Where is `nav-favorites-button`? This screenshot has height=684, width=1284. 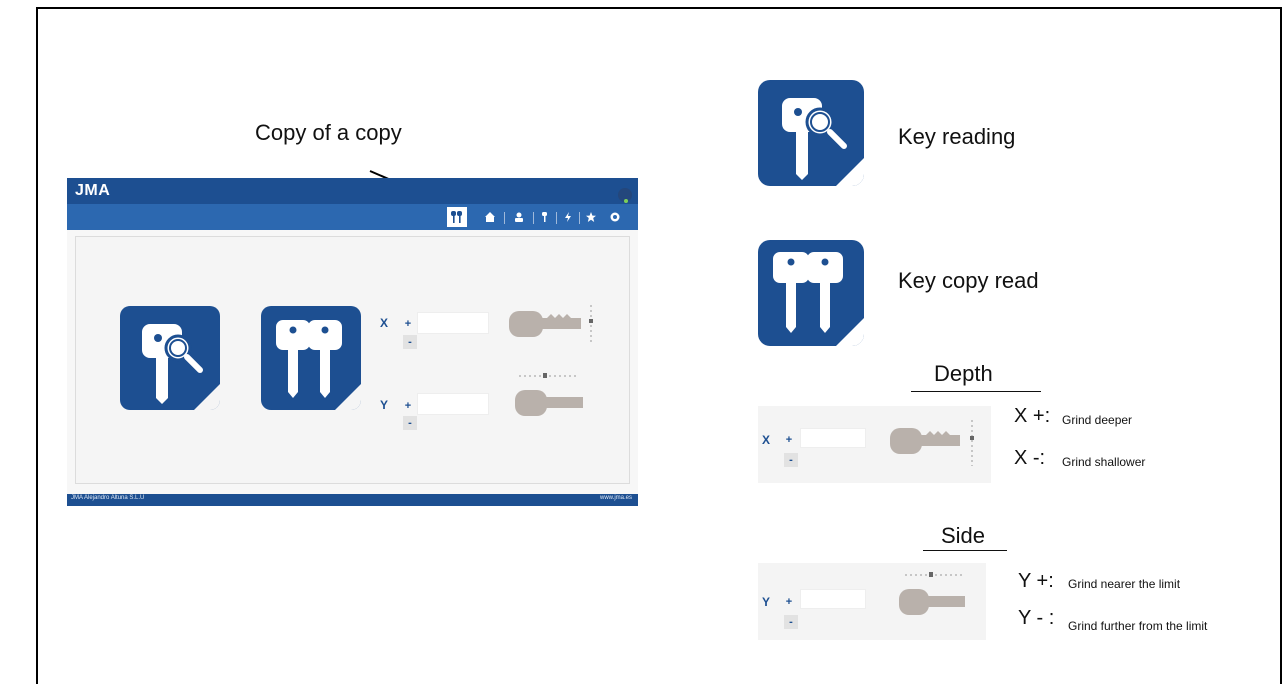
nav-favorites-button is located at coordinates (591, 217).